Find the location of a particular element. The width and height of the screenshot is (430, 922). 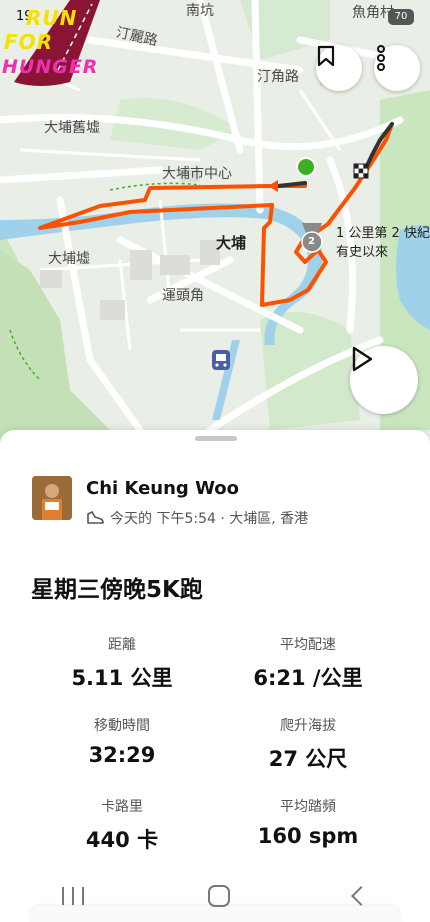

recent-apps-icon is located at coordinates (73, 896).